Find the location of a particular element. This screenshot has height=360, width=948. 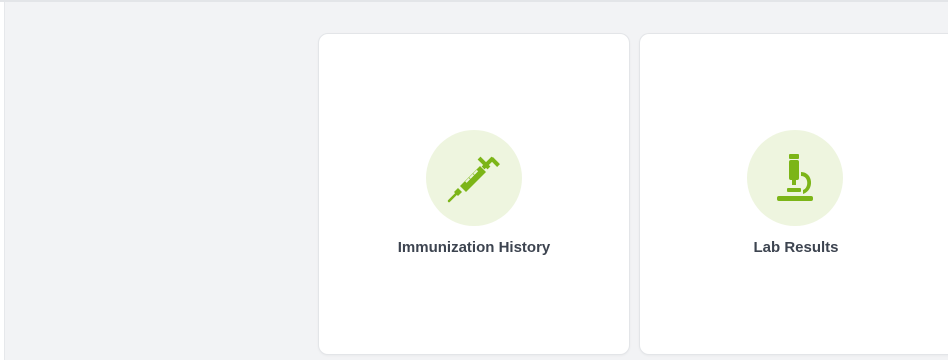

immunization-history-label: Immunization History is located at coordinates (474, 247).